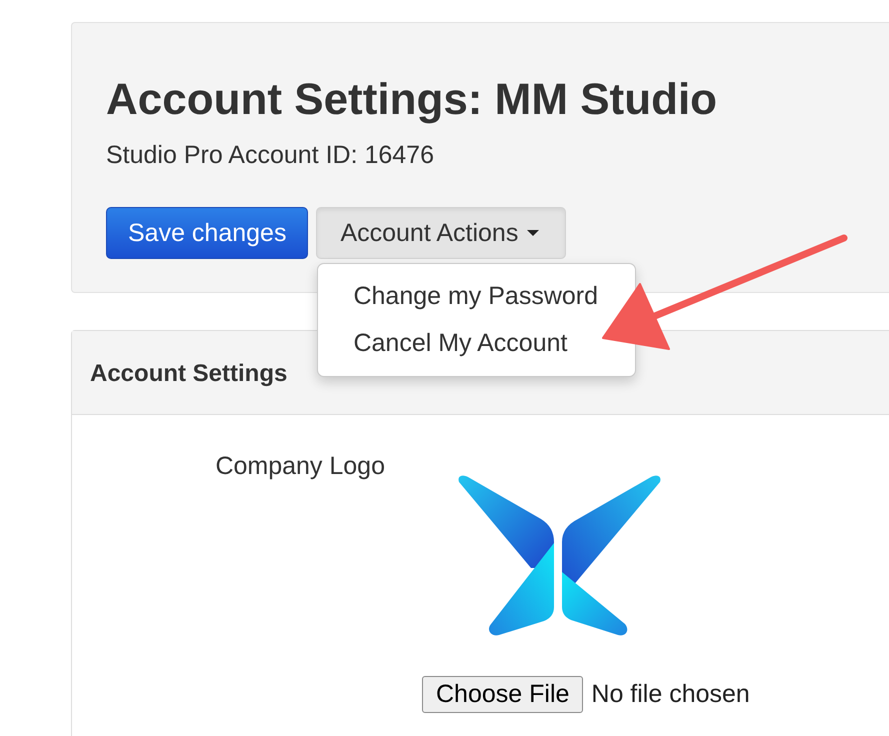  I want to click on menu-item: Cancel My Account, so click(443, 343).